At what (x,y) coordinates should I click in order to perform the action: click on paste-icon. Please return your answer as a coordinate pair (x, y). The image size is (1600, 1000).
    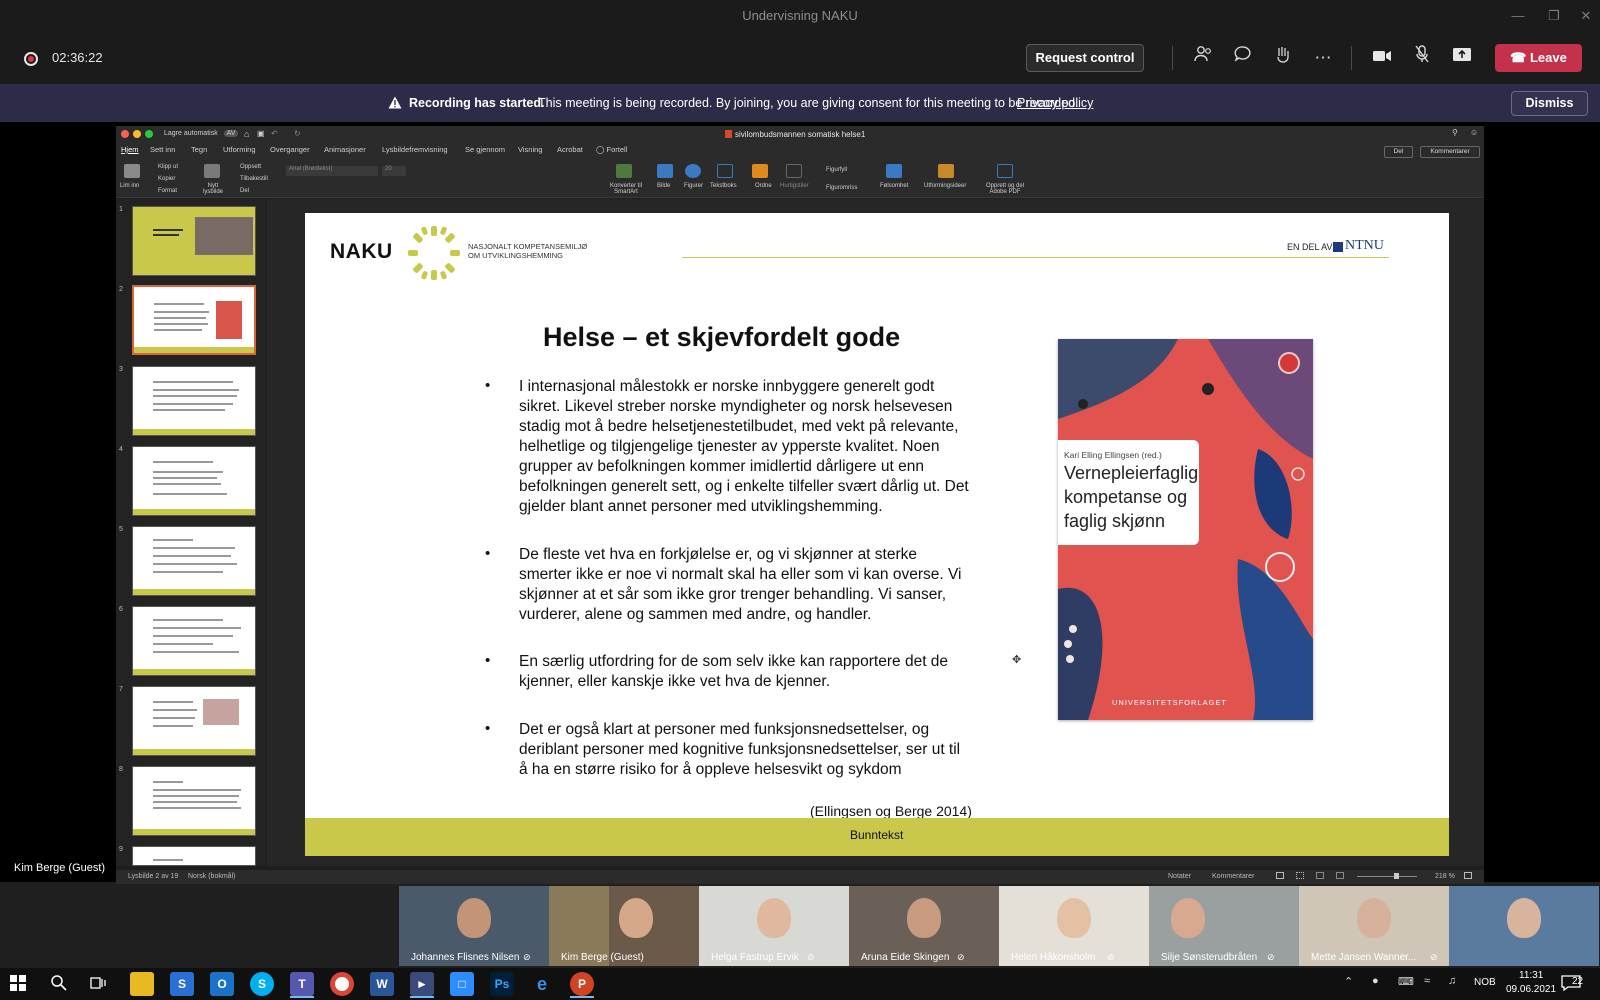
    Looking at the image, I should click on (132, 171).